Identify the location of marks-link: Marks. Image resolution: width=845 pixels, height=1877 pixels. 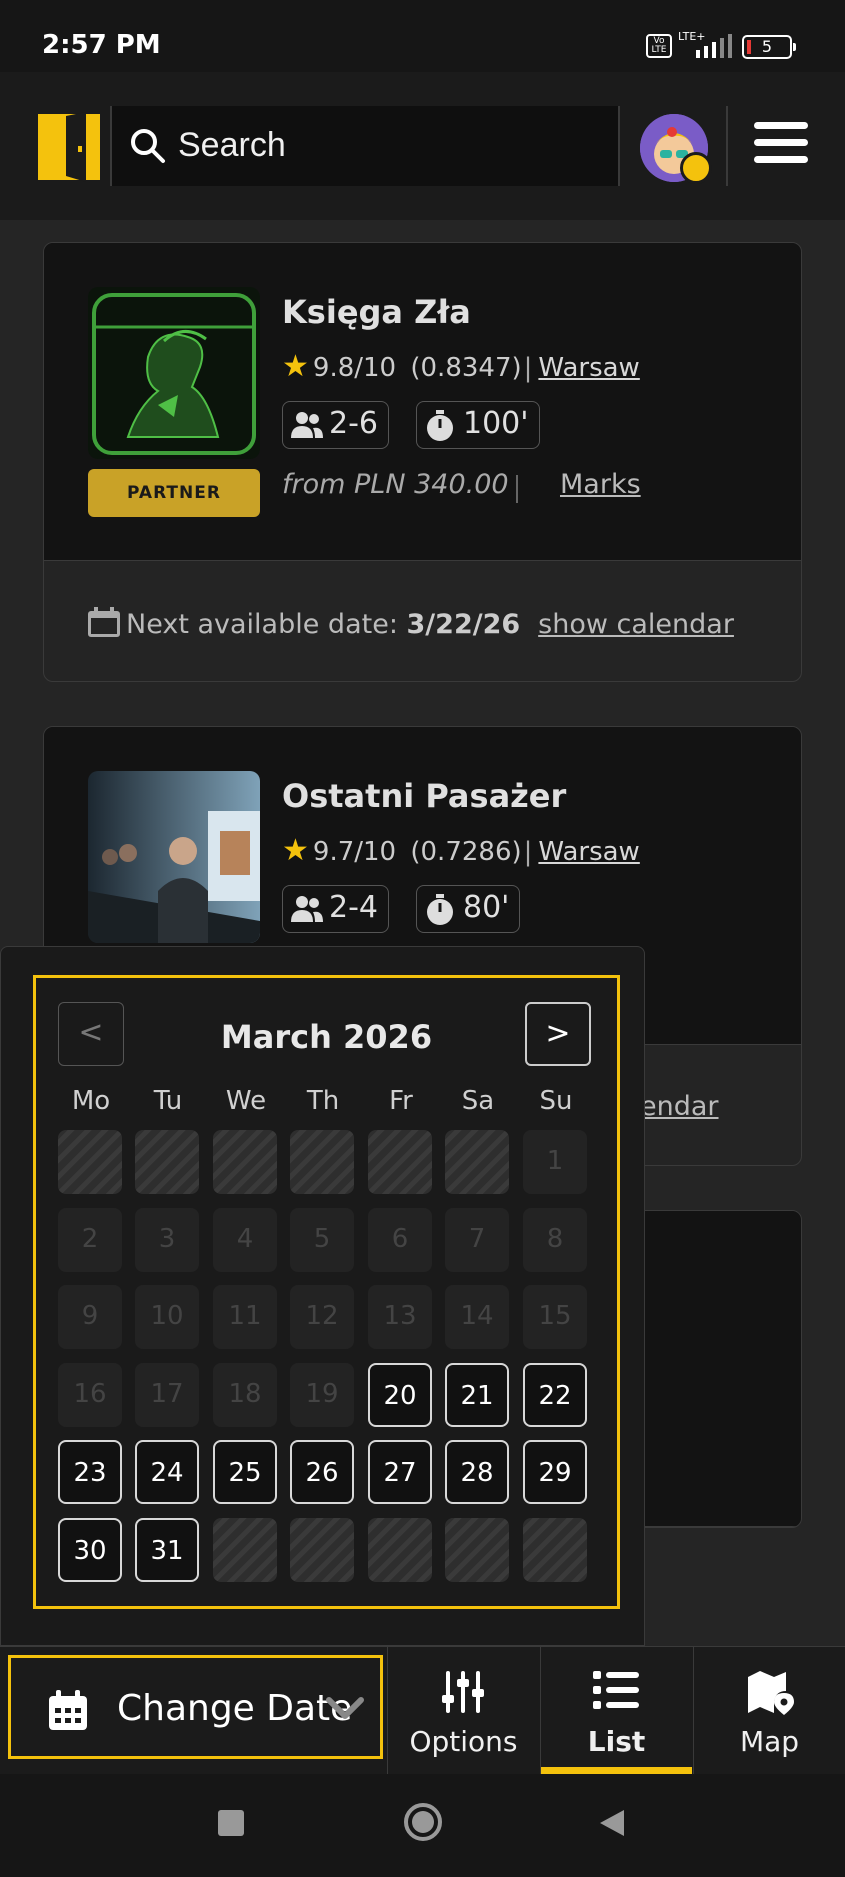
(600, 484).